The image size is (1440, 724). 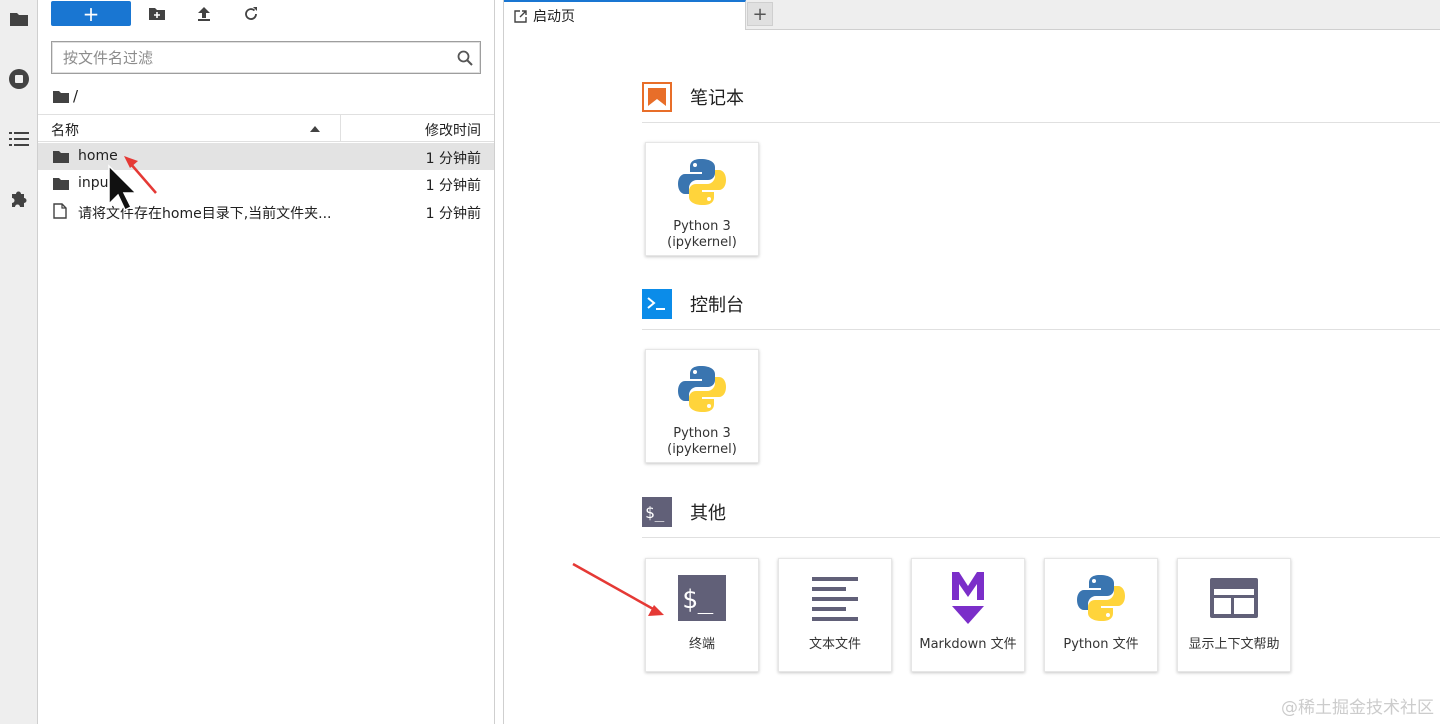 I want to click on new-folder-button, so click(x=157, y=14).